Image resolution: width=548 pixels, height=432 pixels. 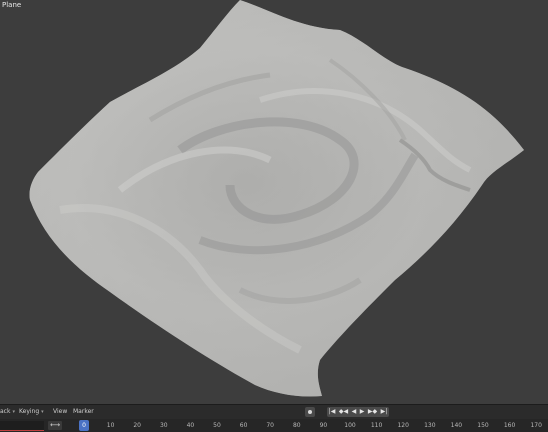 What do you see at coordinates (362, 412) in the screenshot?
I see `play-button: ▶` at bounding box center [362, 412].